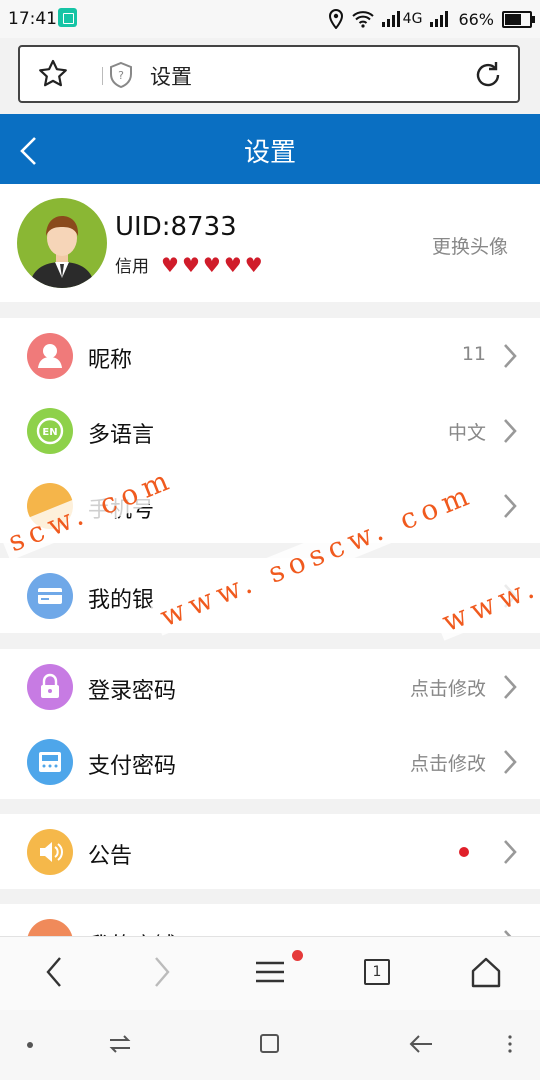 The image size is (540, 1080). I want to click on settings-group-store: 我的店铺, so click(270, 920).